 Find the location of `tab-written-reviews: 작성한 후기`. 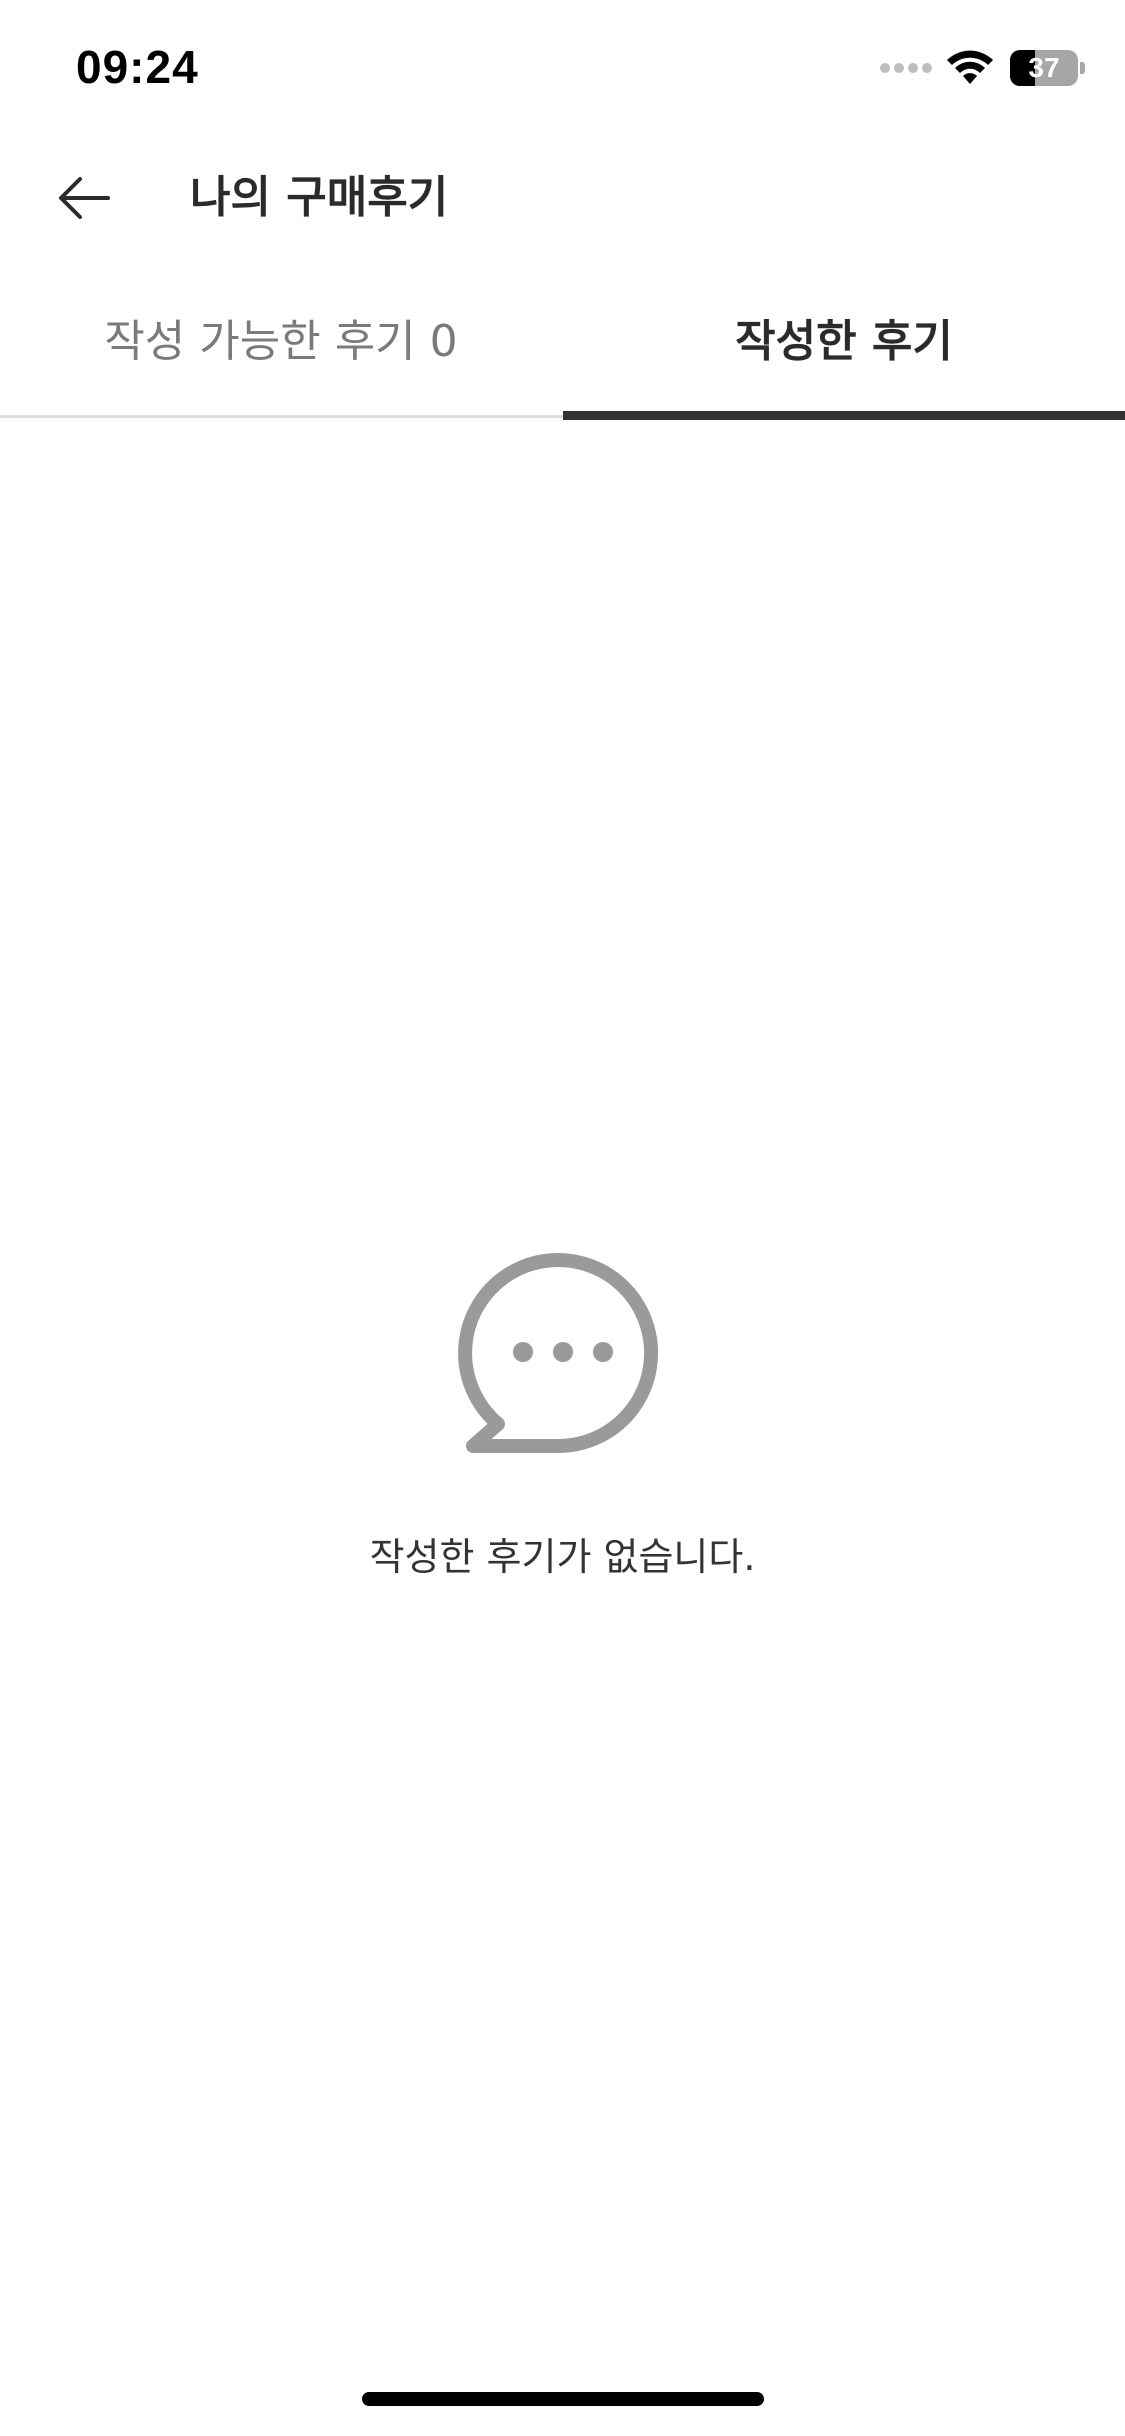

tab-written-reviews: 작성한 후기 is located at coordinates (844, 341).